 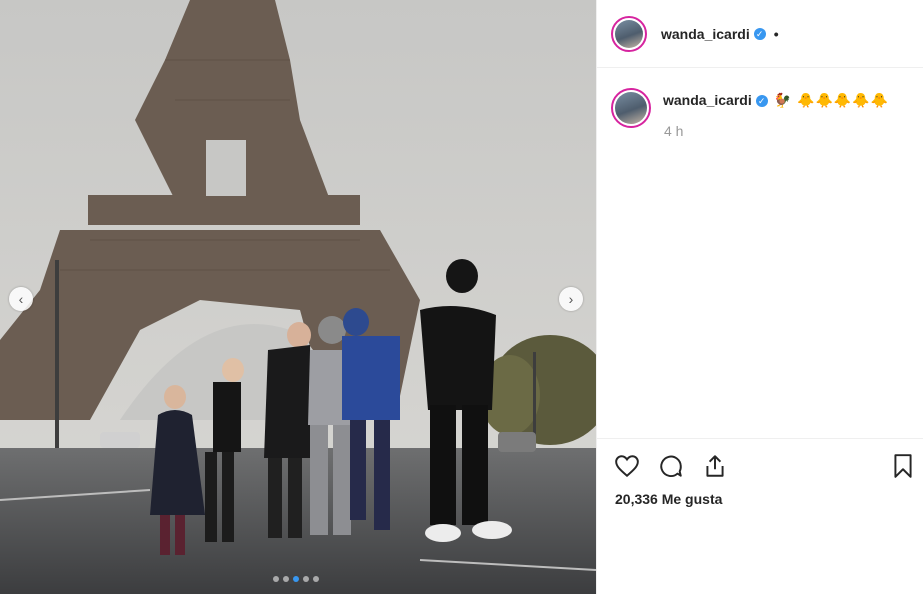 I want to click on carousel-indicator, so click(x=296, y=579).